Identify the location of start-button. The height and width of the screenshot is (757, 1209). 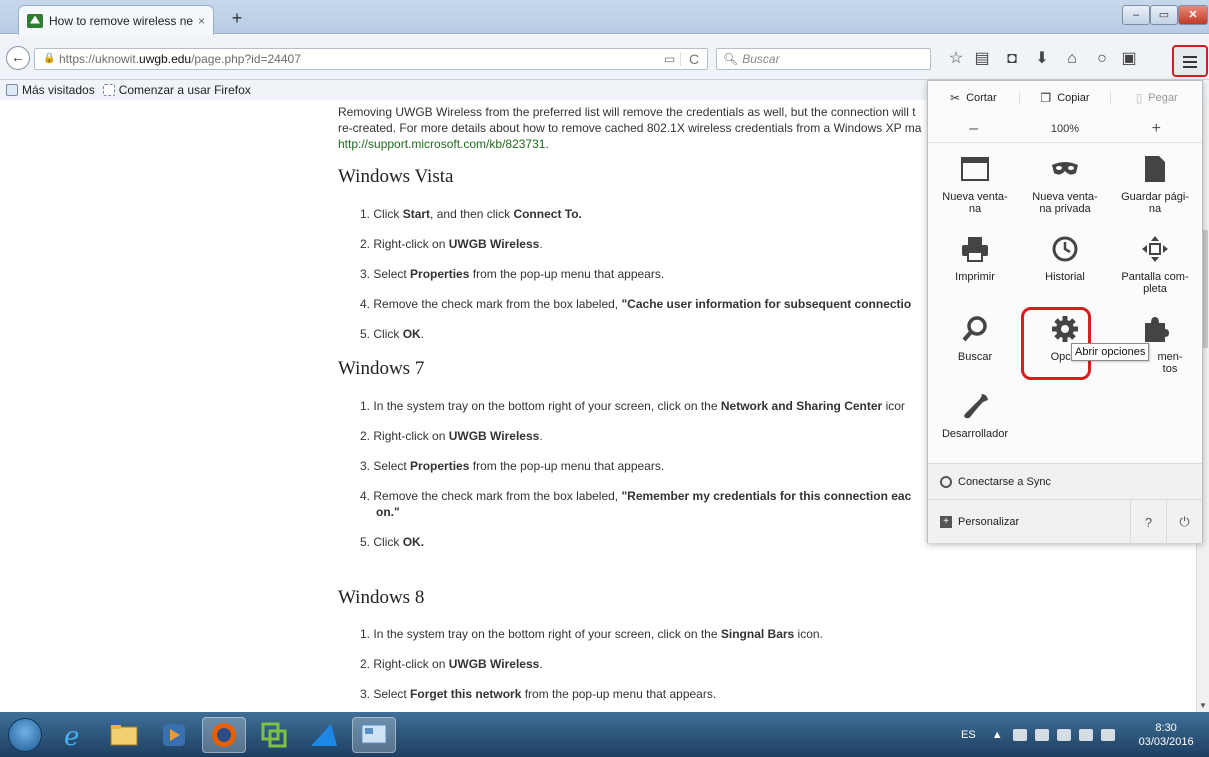
(25, 735).